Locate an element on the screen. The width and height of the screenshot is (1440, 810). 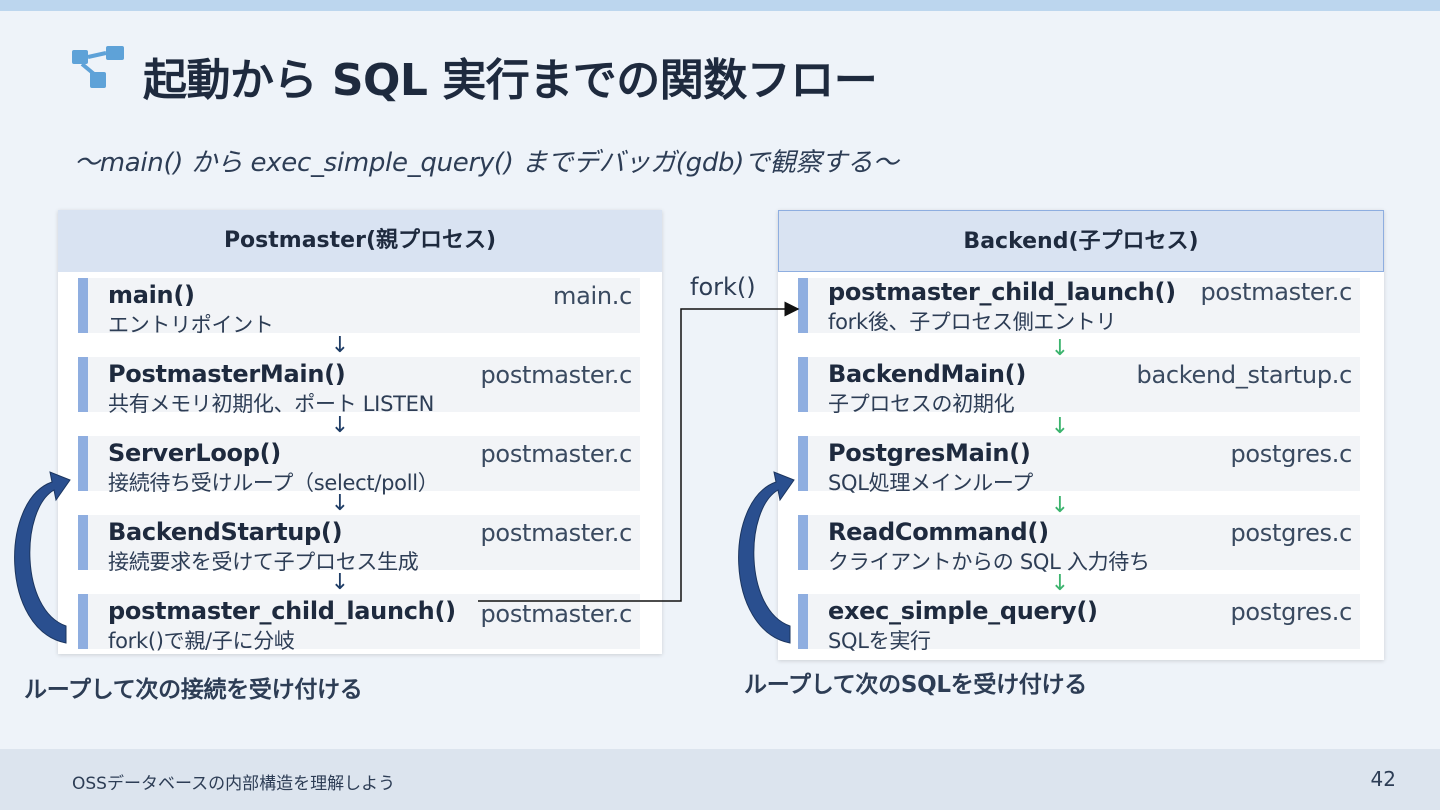
function-name: ReadCommand() is located at coordinates (938, 532).